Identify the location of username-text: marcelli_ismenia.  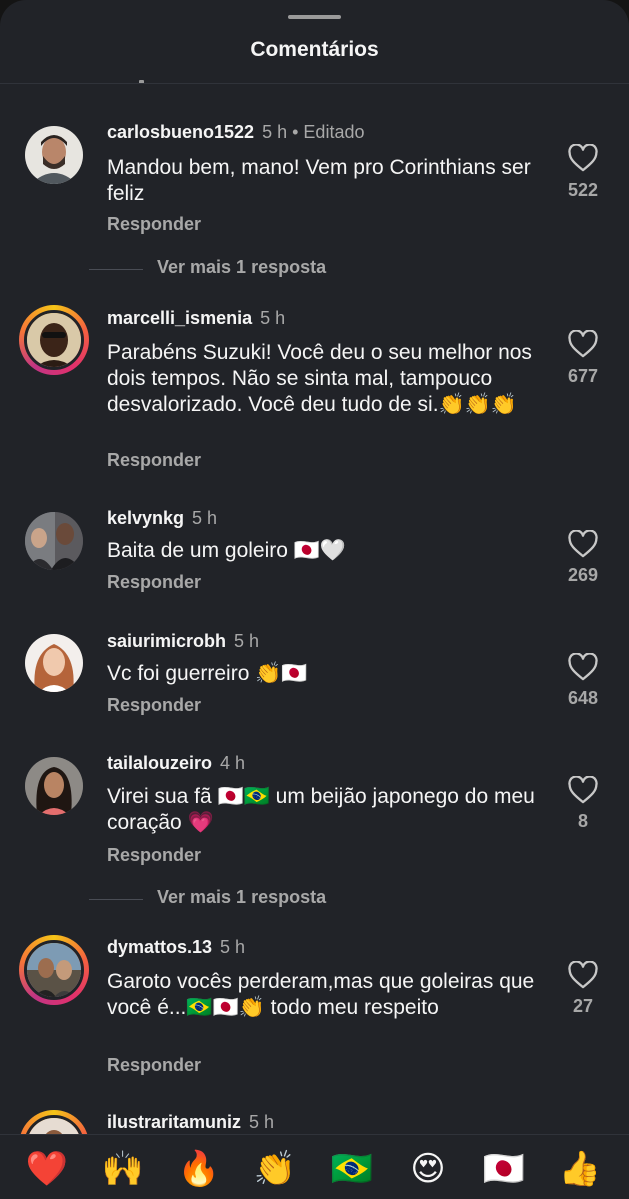
(179, 318).